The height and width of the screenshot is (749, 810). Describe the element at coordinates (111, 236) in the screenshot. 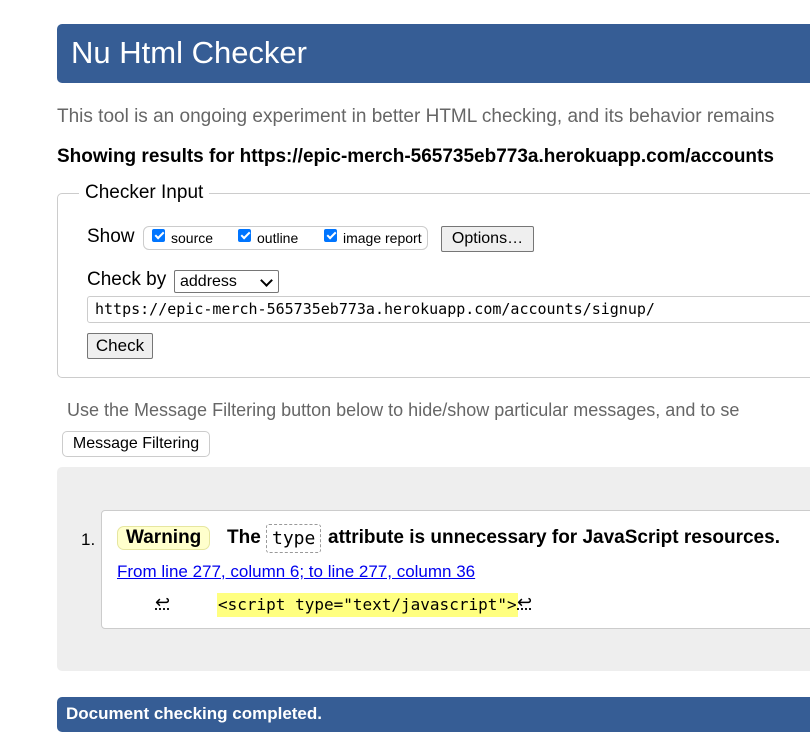

I see `show-label: Show` at that location.